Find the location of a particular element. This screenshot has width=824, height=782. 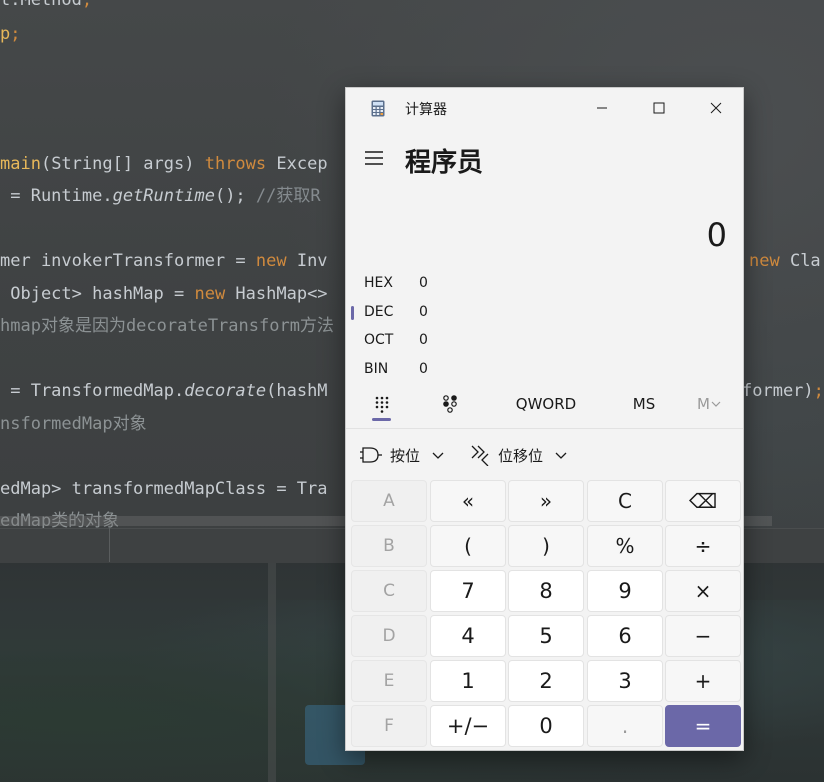

key-label: B is located at coordinates (389, 546).